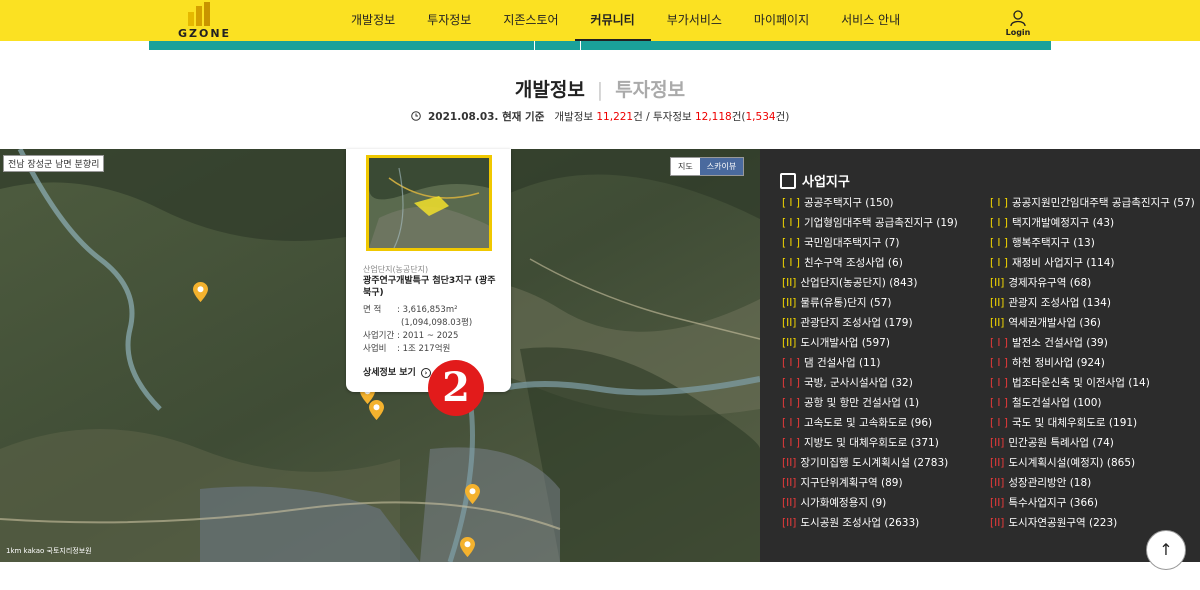 This screenshot has height=590, width=1200. Describe the element at coordinates (1080, 383) in the screenshot. I see `legend-item-label: 법조타운신축 및 이전사업 (14)` at that location.